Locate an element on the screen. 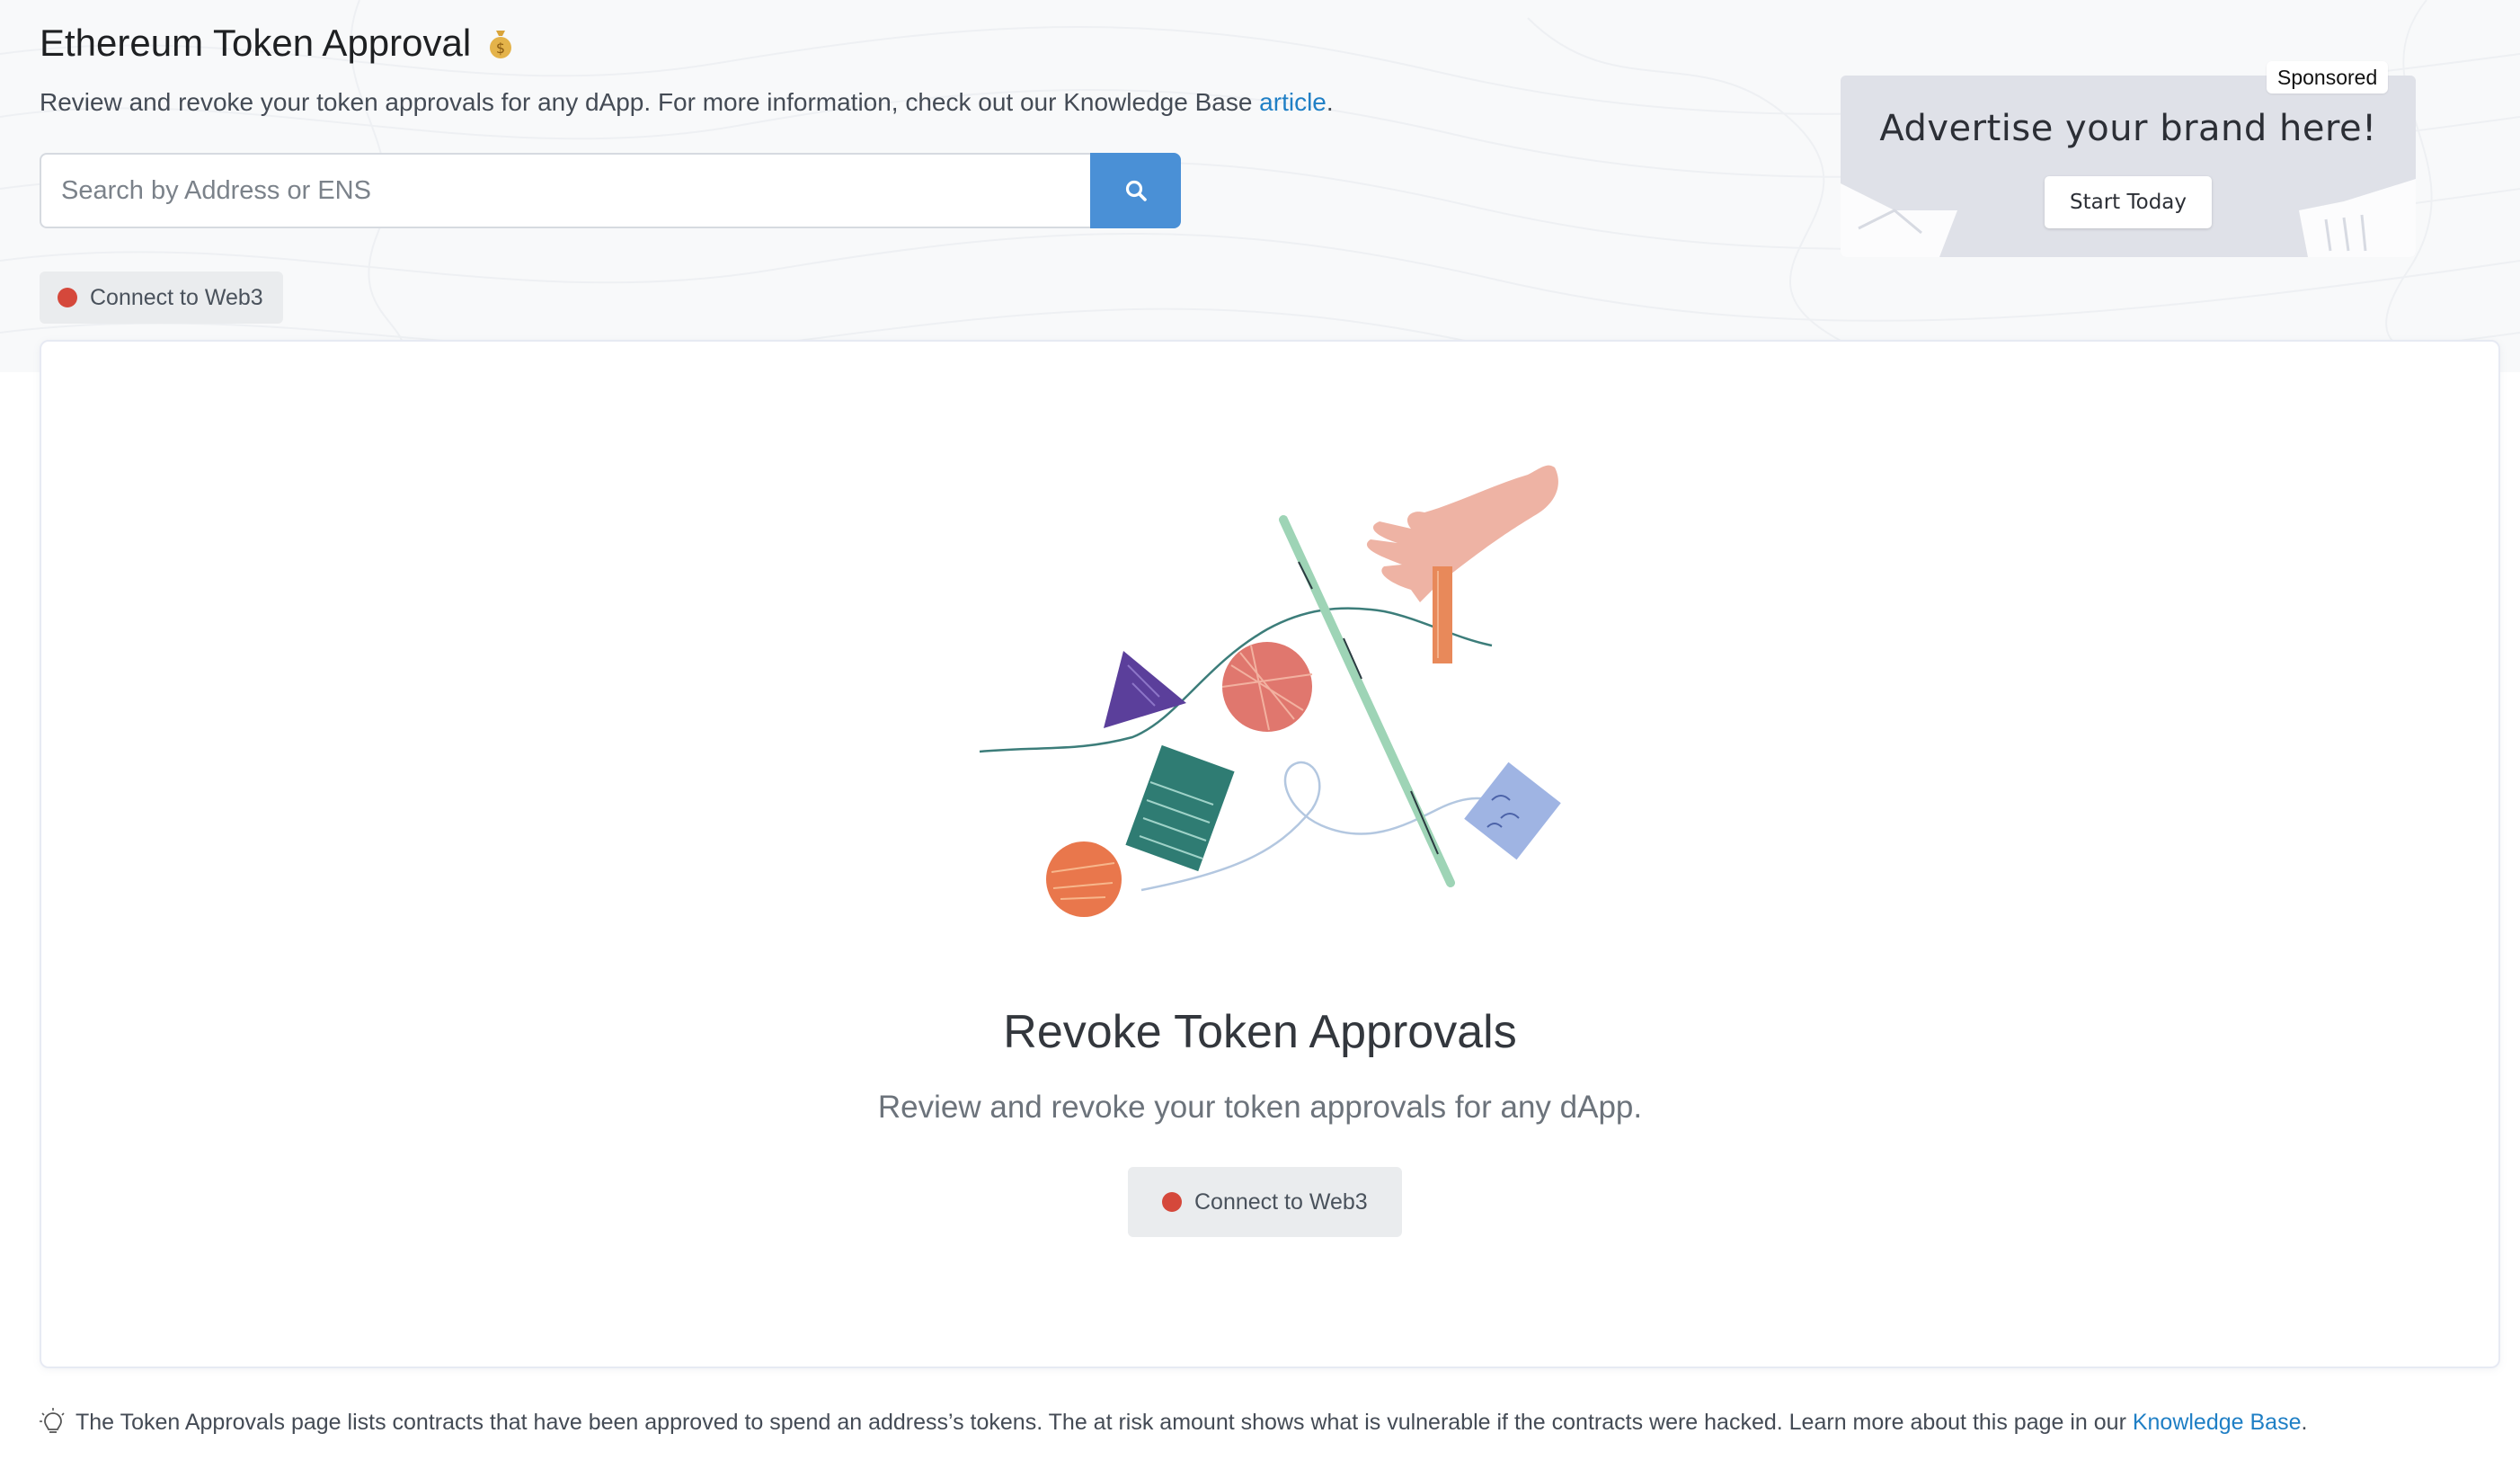 The height and width of the screenshot is (1469, 2520). article-link: article is located at coordinates (1293, 102).